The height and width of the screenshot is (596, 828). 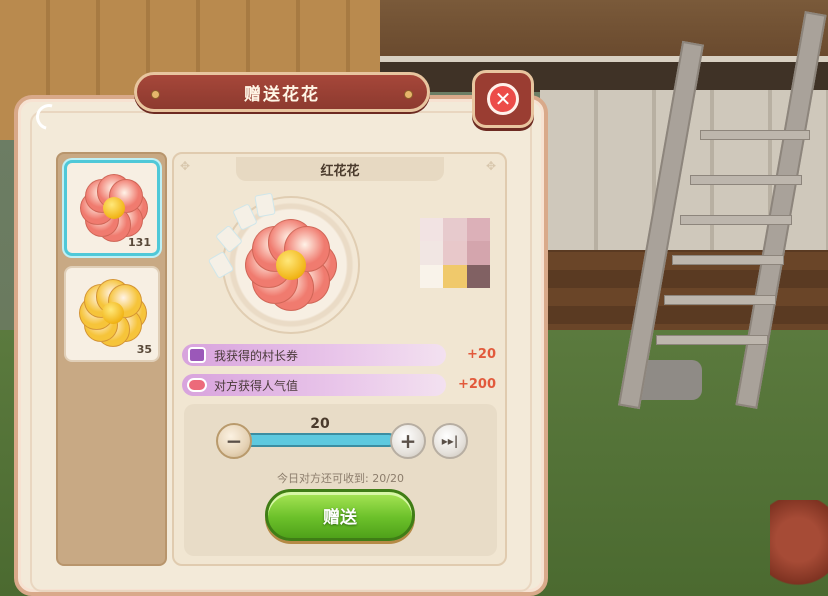 I want to click on flower-item-yellow: 35, so click(x=112, y=314).